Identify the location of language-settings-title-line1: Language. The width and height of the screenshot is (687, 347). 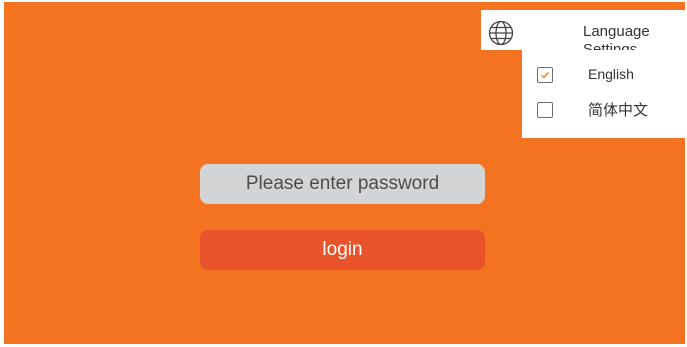
(616, 31).